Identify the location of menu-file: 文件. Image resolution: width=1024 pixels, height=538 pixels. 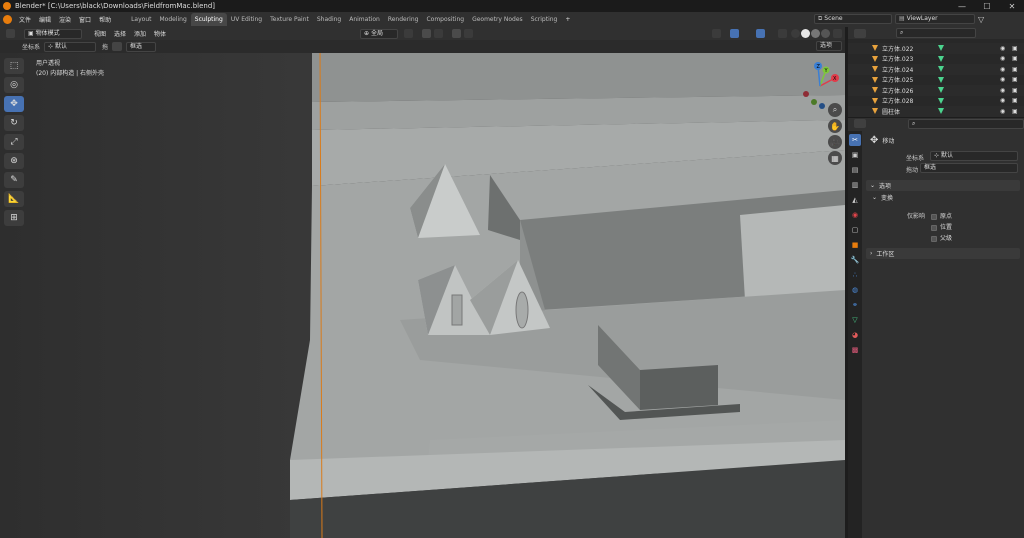
(25, 19).